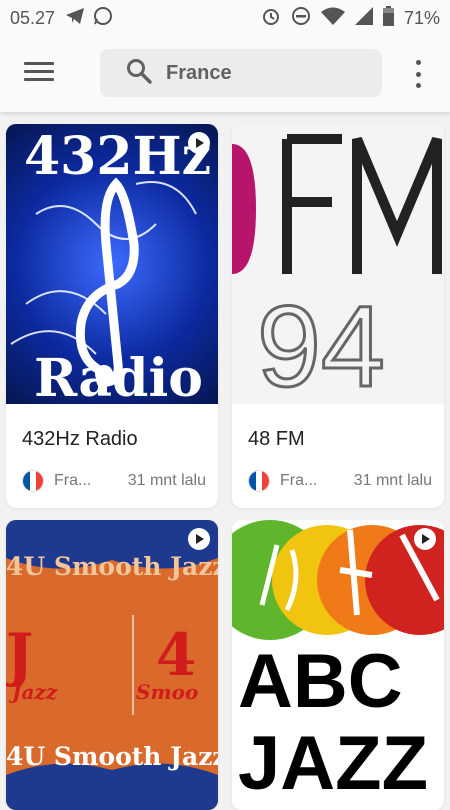 The width and height of the screenshot is (450, 810). What do you see at coordinates (418, 74) in the screenshot?
I see `overflow-menu-button` at bounding box center [418, 74].